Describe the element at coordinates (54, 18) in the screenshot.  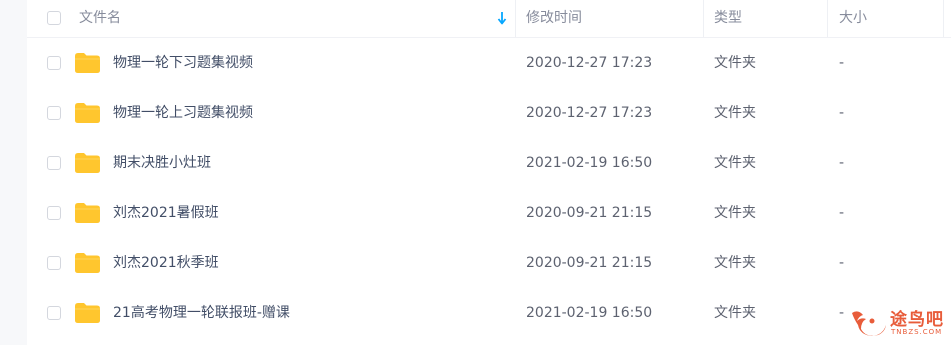
I see `select-all-checkbox` at that location.